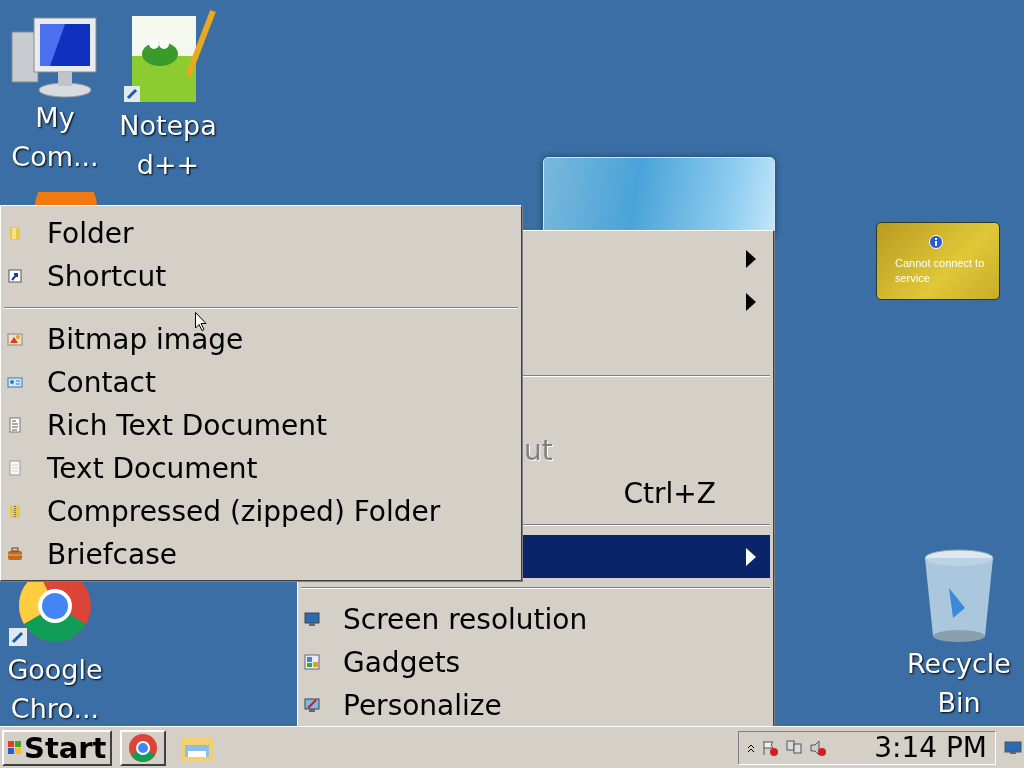 Image resolution: width=1024 pixels, height=768 pixels. What do you see at coordinates (936, 242) in the screenshot?
I see `info-icon` at bounding box center [936, 242].